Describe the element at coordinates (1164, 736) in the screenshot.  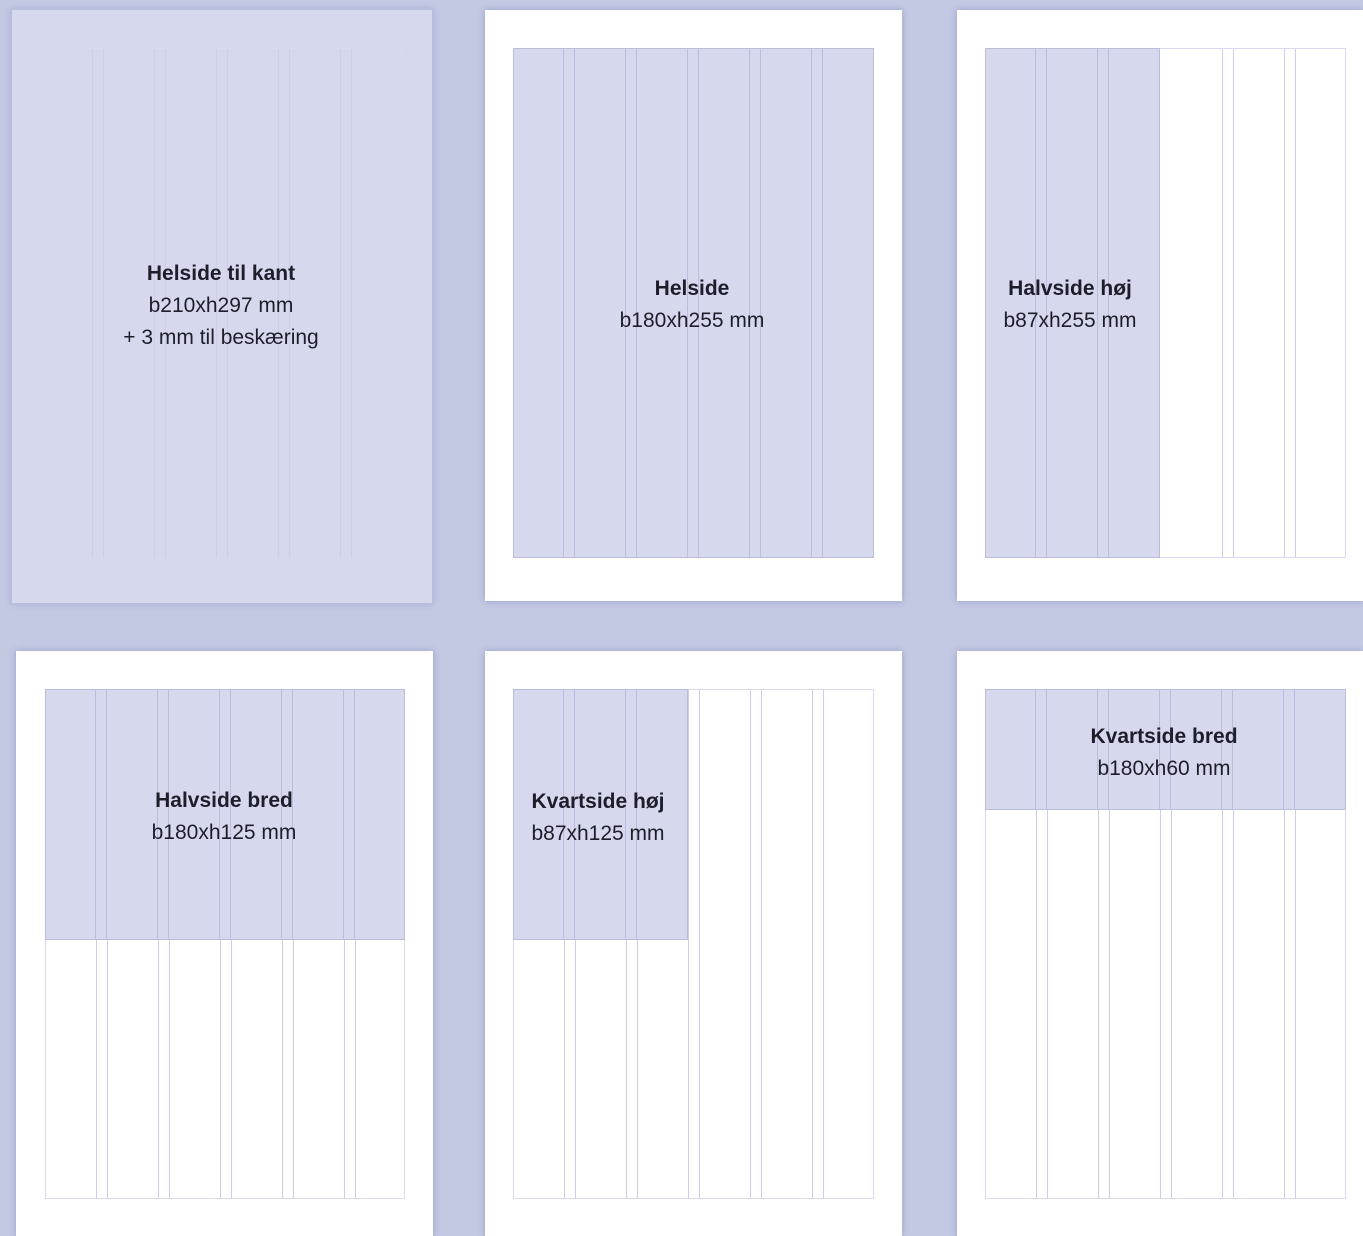
I see `ad-size-title: Kvartside bred` at that location.